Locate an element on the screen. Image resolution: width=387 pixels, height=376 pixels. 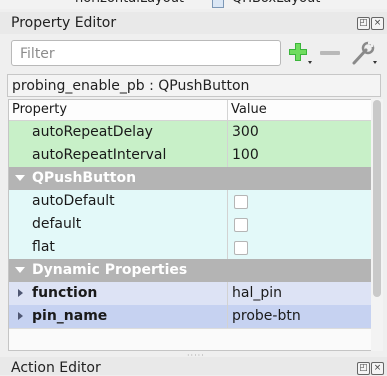
table-row: default is located at coordinates (191, 225).